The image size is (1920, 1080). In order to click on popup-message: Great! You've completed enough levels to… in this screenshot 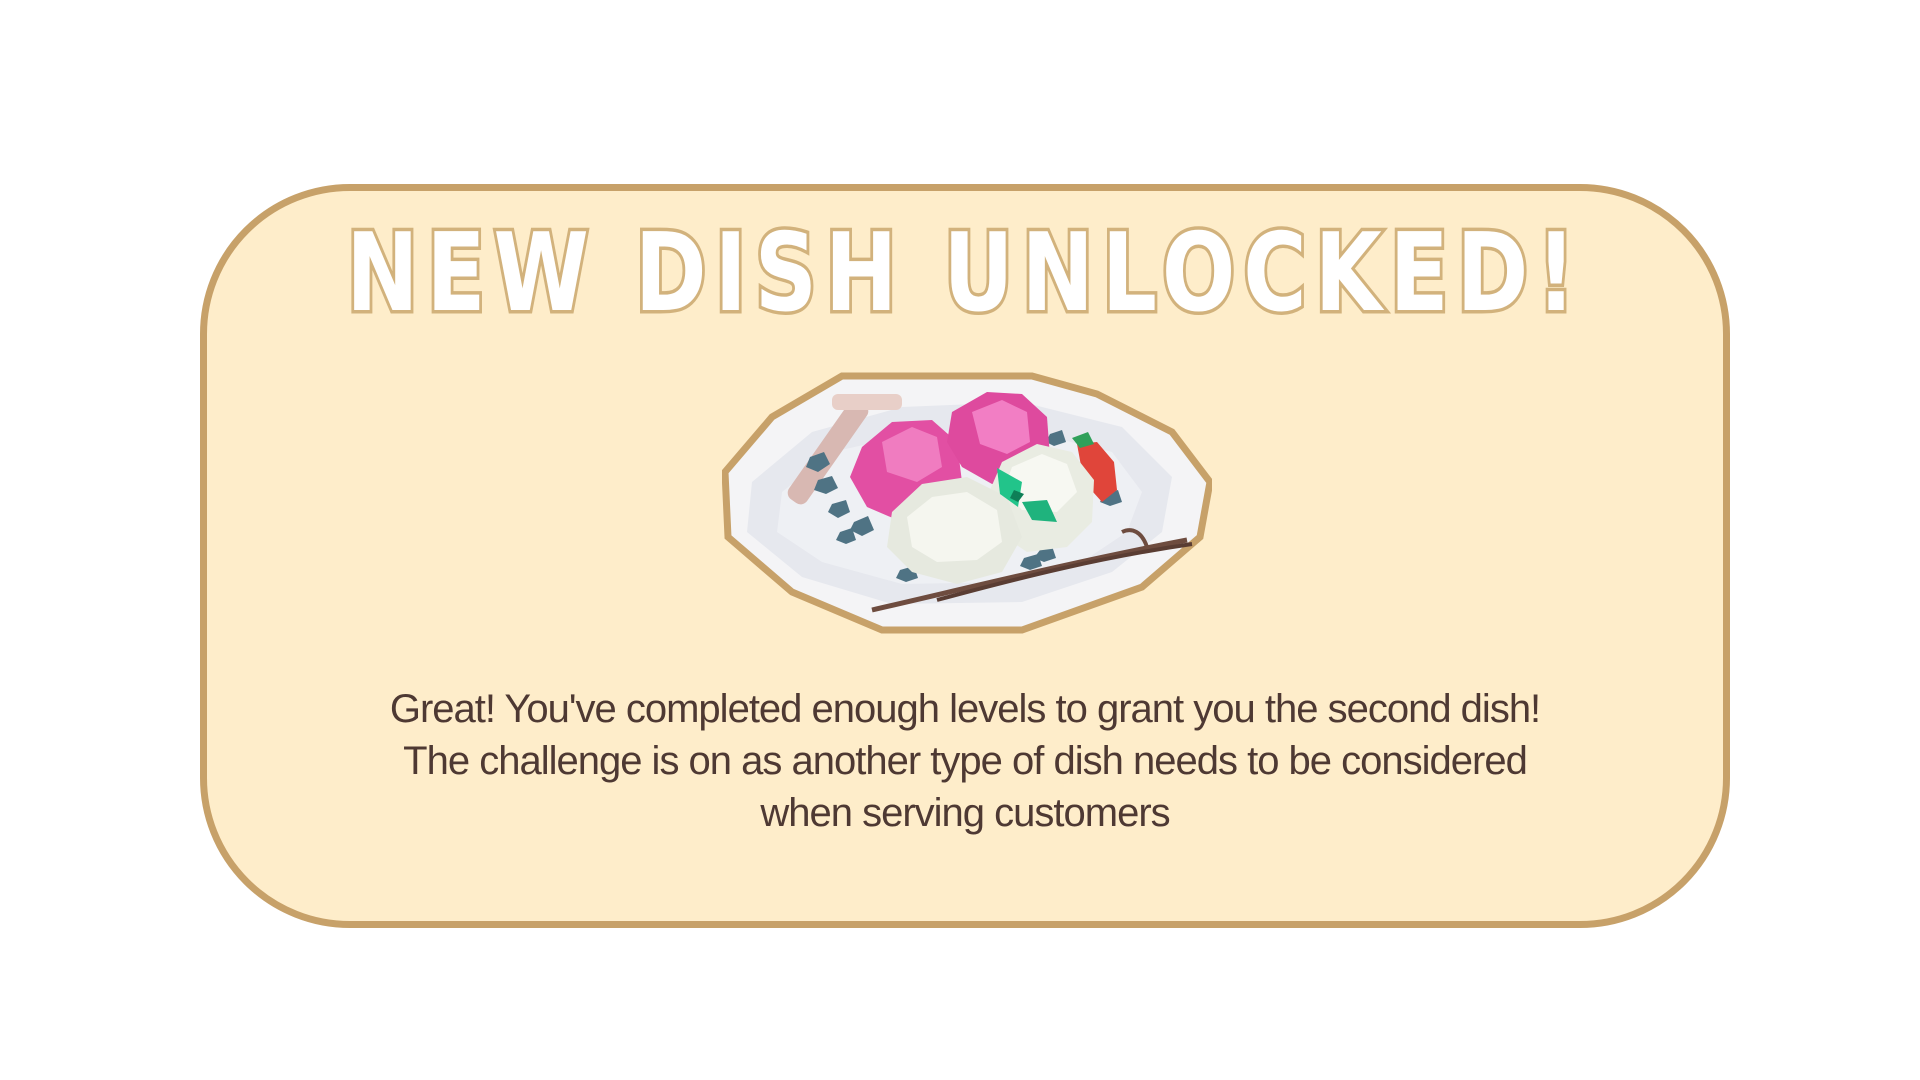, I will do `click(965, 761)`.